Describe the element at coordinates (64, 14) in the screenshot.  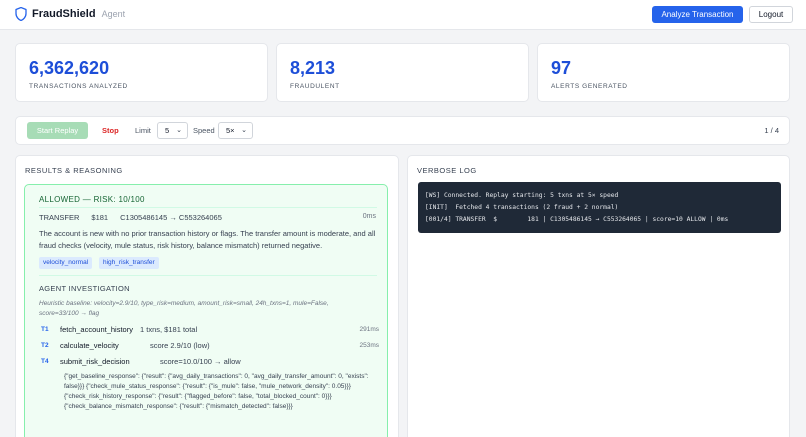
I see `app-name: FraudShield` at that location.